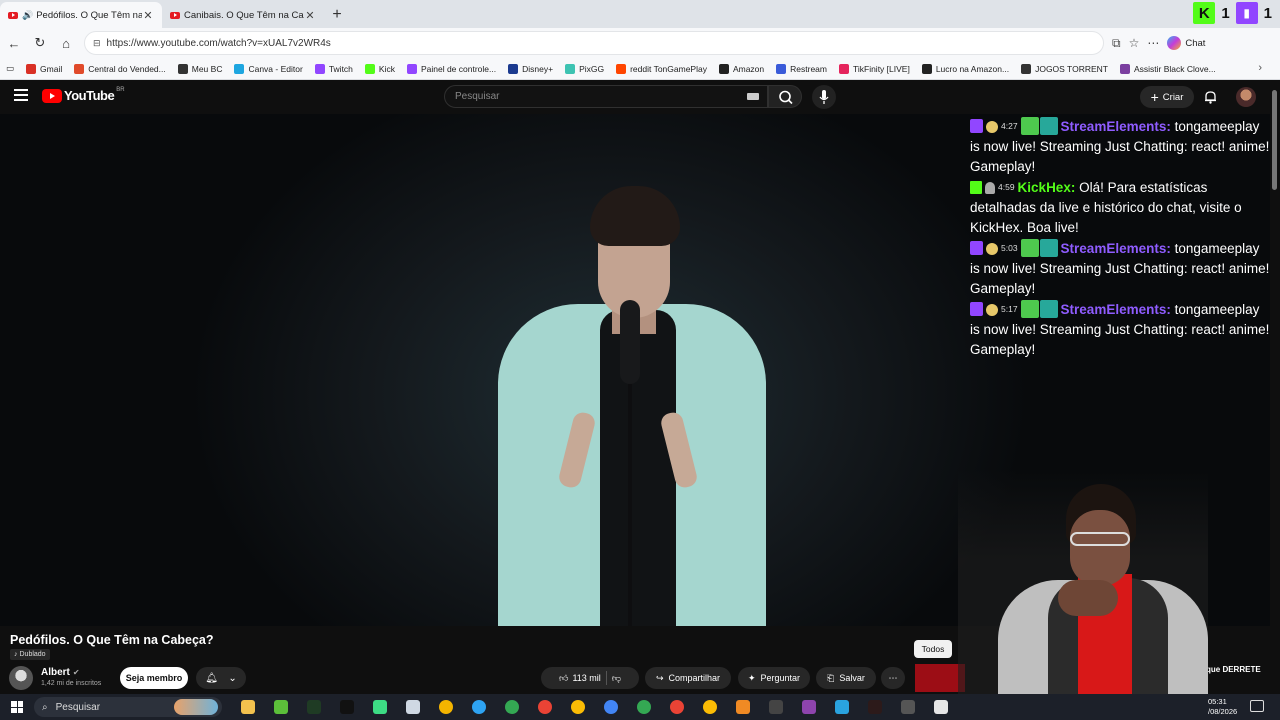 The width and height of the screenshot is (1280, 720). I want to click on bookmark-label: Kick, so click(386, 68).